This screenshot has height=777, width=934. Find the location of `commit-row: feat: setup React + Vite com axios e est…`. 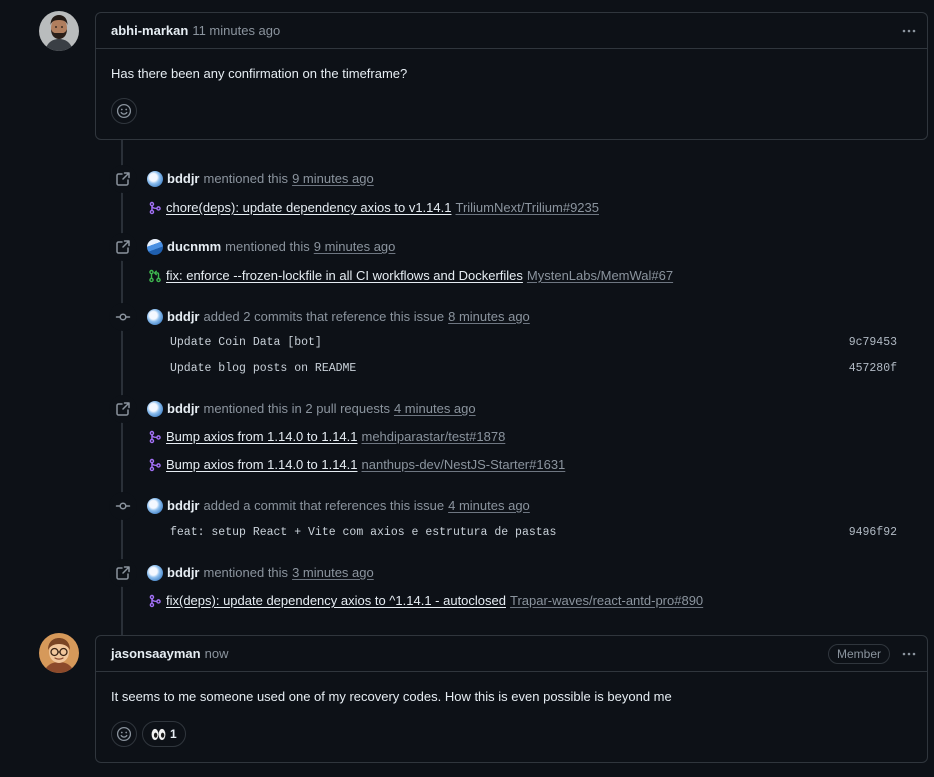

commit-row: feat: setup React + Vite com axios e est… is located at coordinates (533, 533).